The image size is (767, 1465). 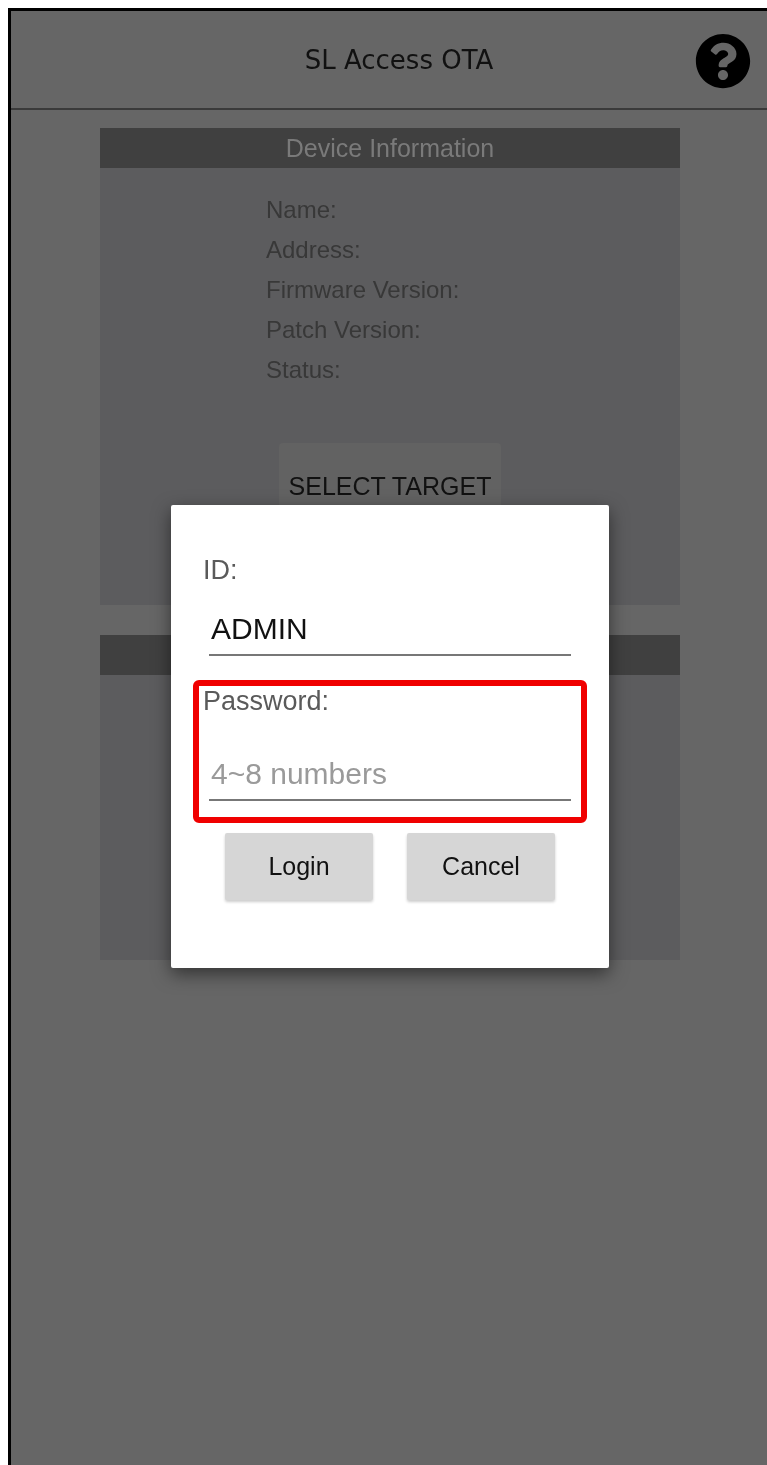 What do you see at coordinates (299, 866) in the screenshot?
I see `login-button: Login` at bounding box center [299, 866].